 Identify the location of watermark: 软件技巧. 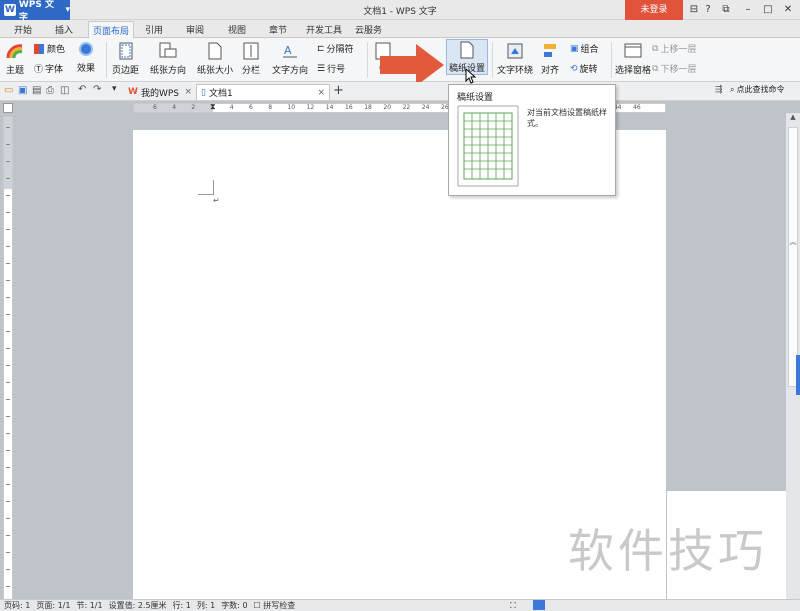
(668, 551).